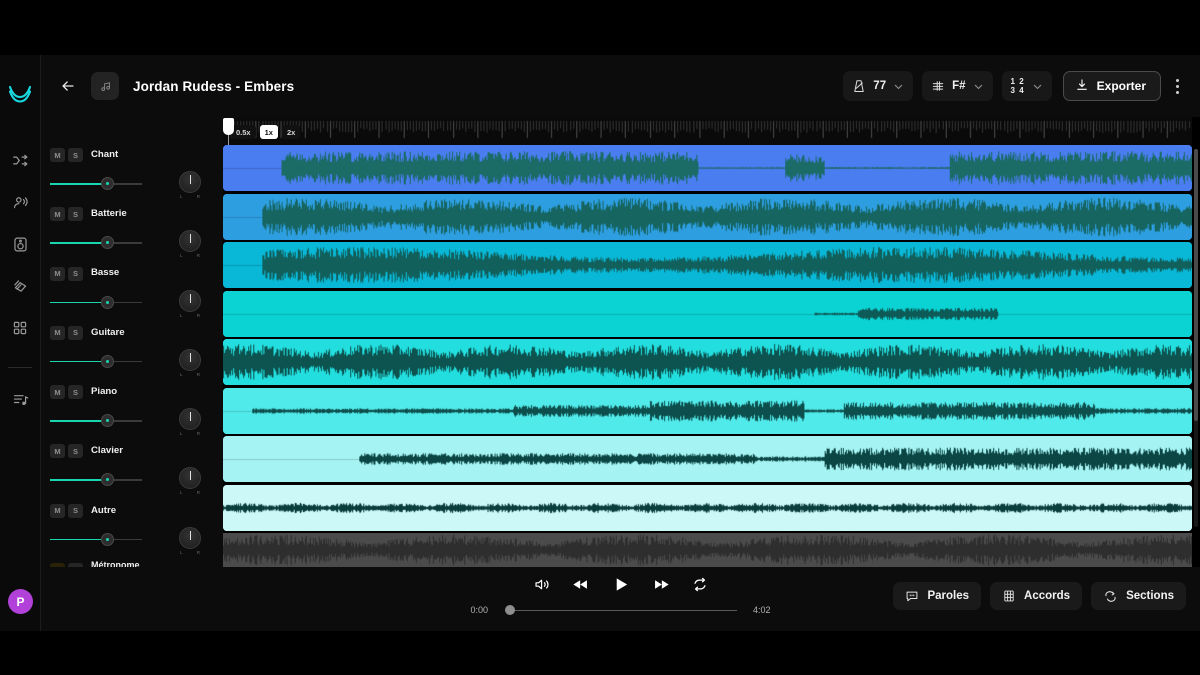 The width and height of the screenshot is (1200, 675). What do you see at coordinates (132, 528) in the screenshot?
I see `track-row: M S Autre L R` at bounding box center [132, 528].